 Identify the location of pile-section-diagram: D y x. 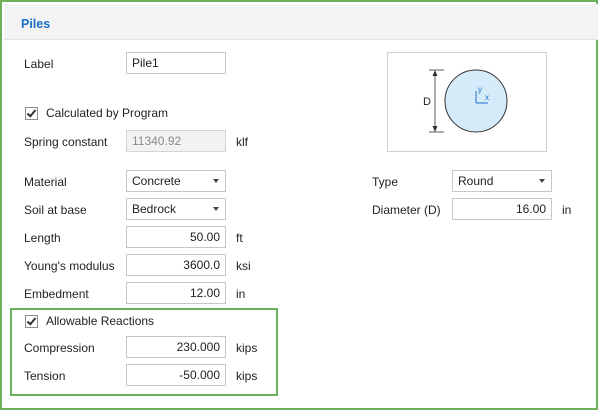
(467, 102).